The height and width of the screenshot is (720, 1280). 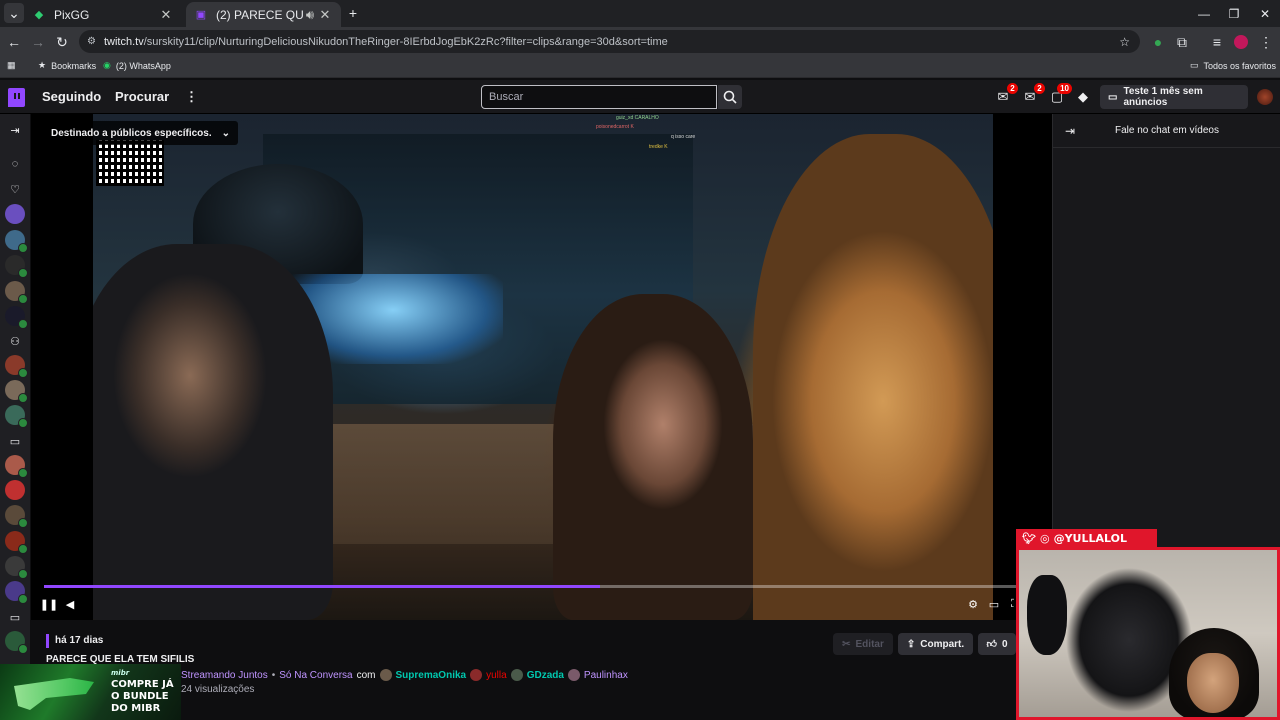 I want to click on followed-heart-icon: ♡, so click(x=15, y=189).